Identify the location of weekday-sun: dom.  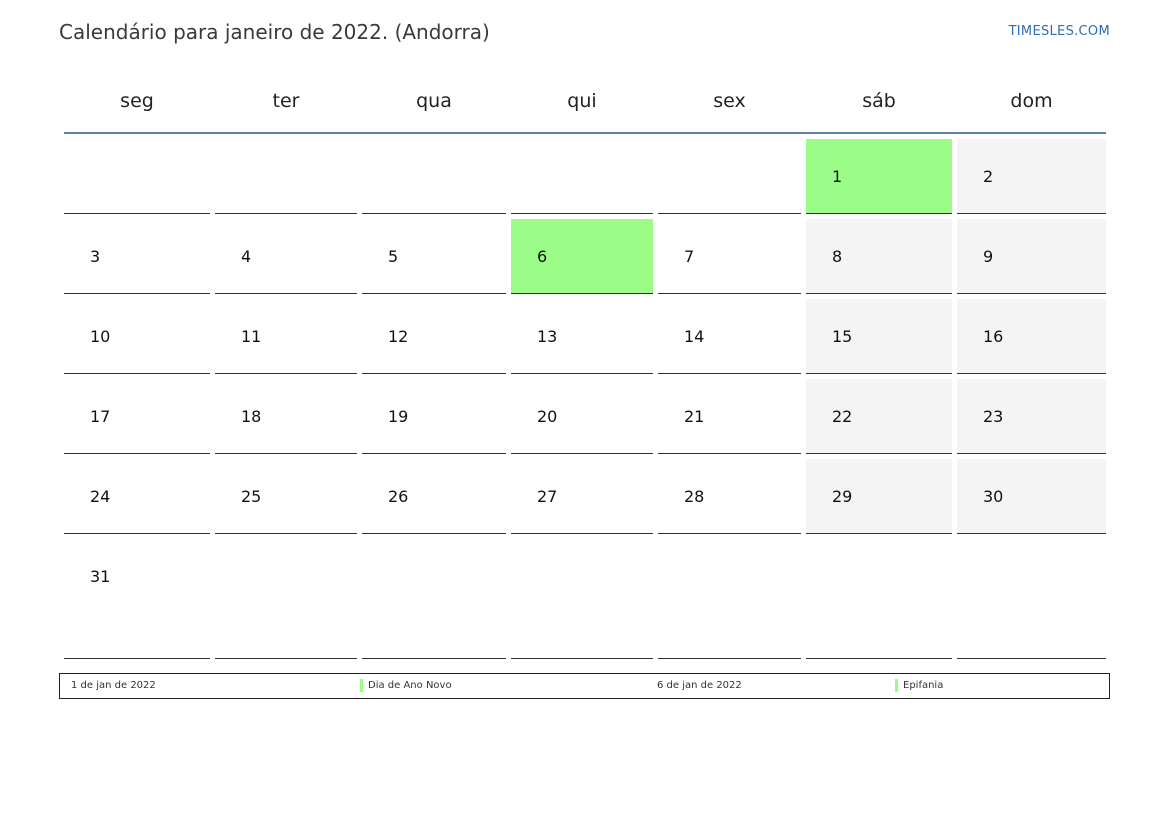
(1031, 101).